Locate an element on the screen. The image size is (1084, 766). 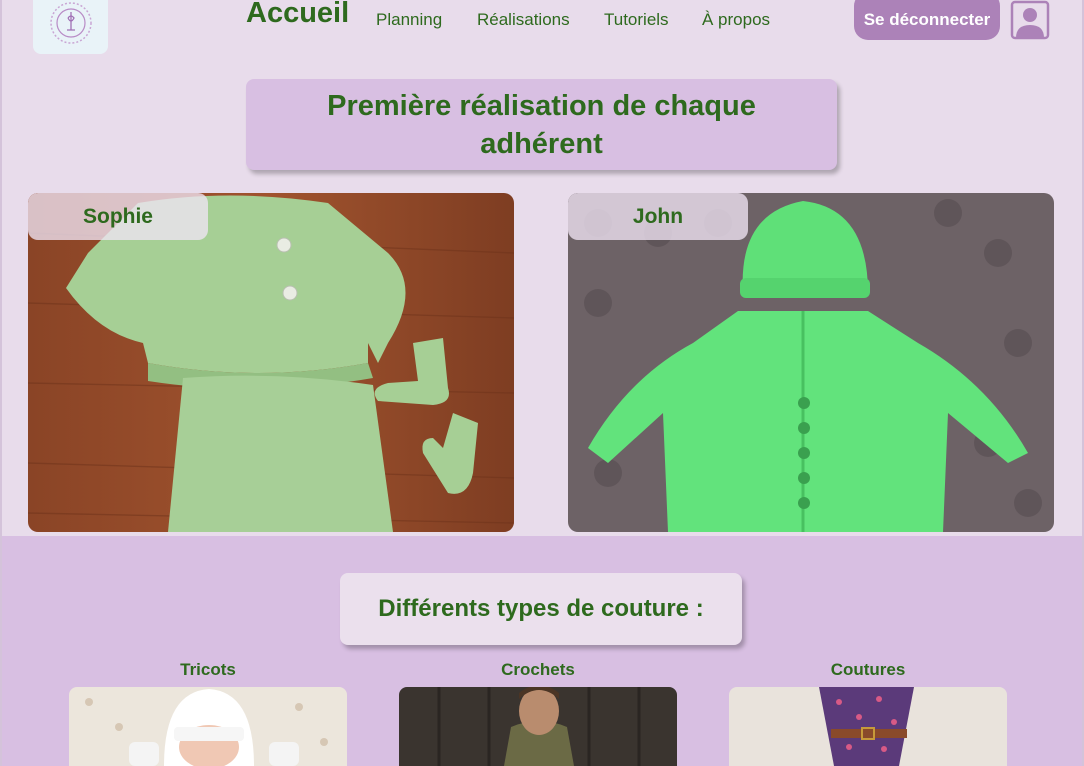
types-title: Différents types de couture : is located at coordinates (541, 609).